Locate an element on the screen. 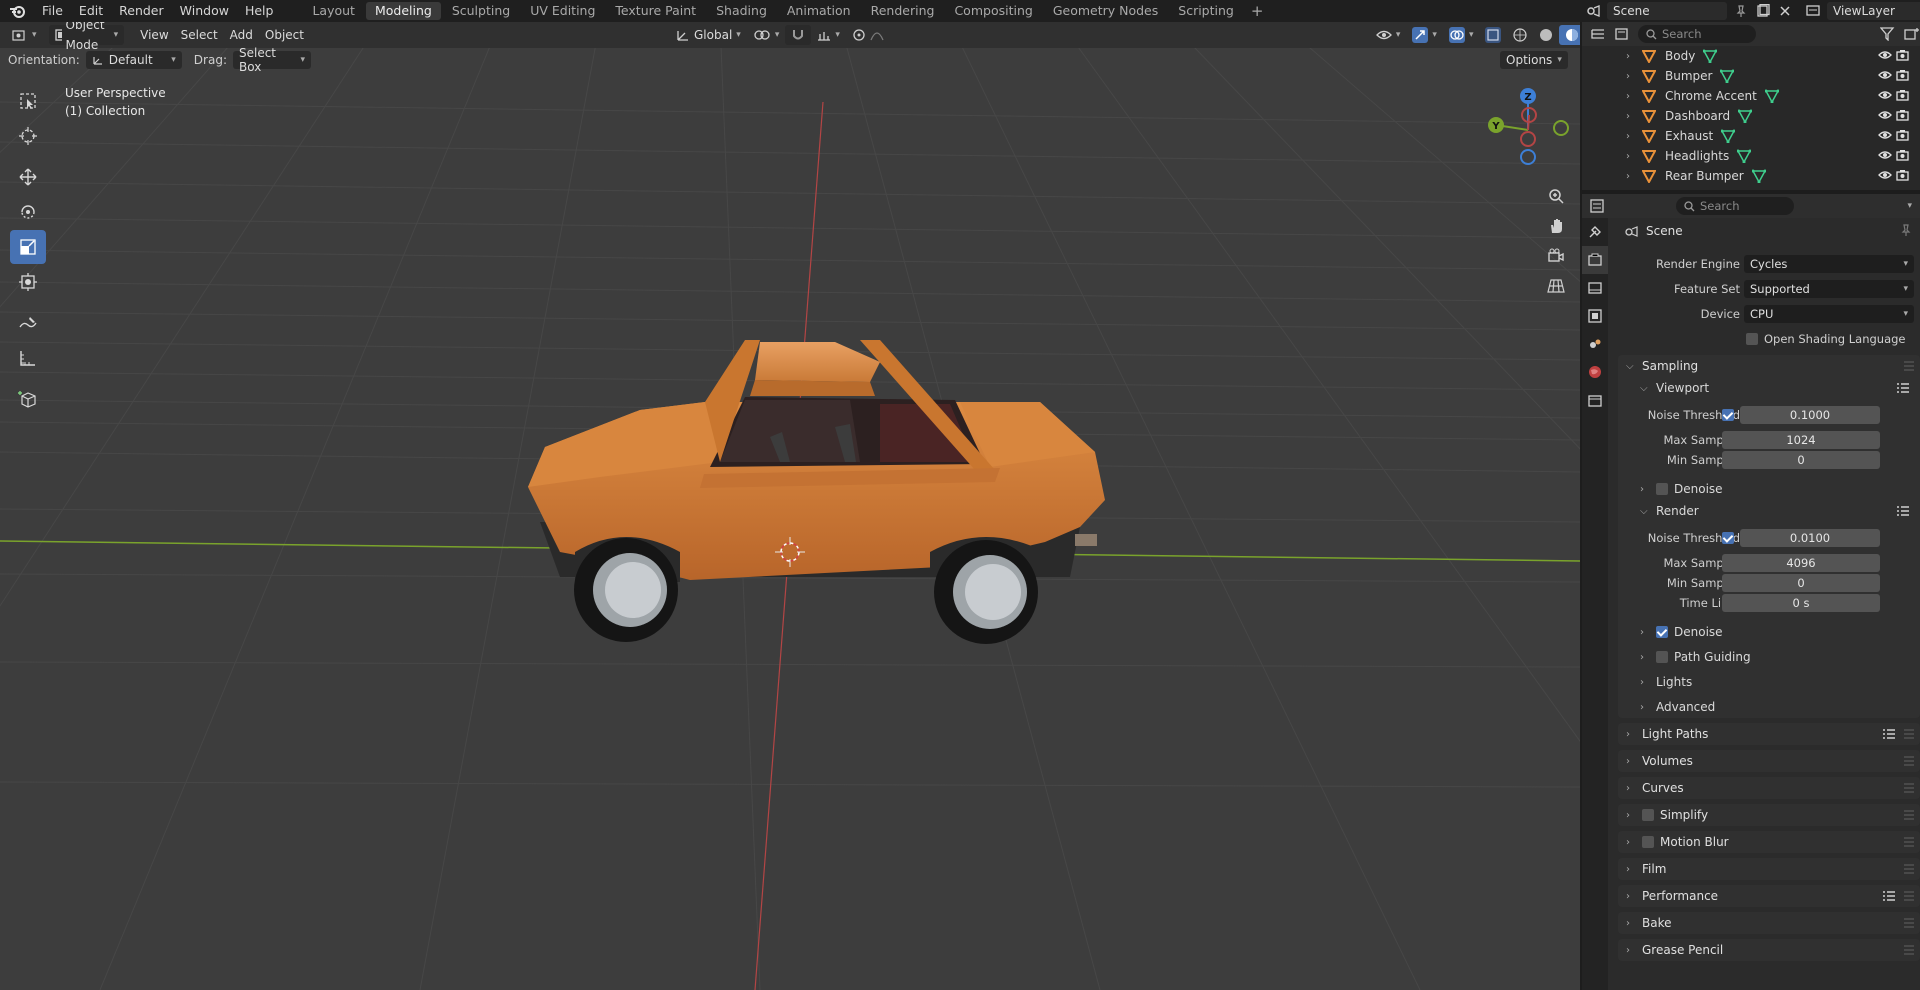 This screenshot has width=1920, height=990. menu-help: Help is located at coordinates (259, 11).